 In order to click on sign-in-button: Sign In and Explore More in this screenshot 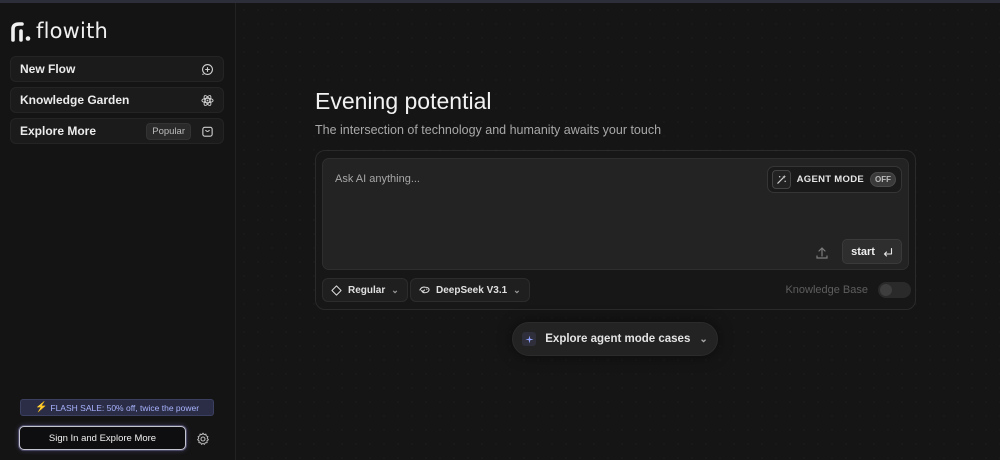, I will do `click(102, 438)`.